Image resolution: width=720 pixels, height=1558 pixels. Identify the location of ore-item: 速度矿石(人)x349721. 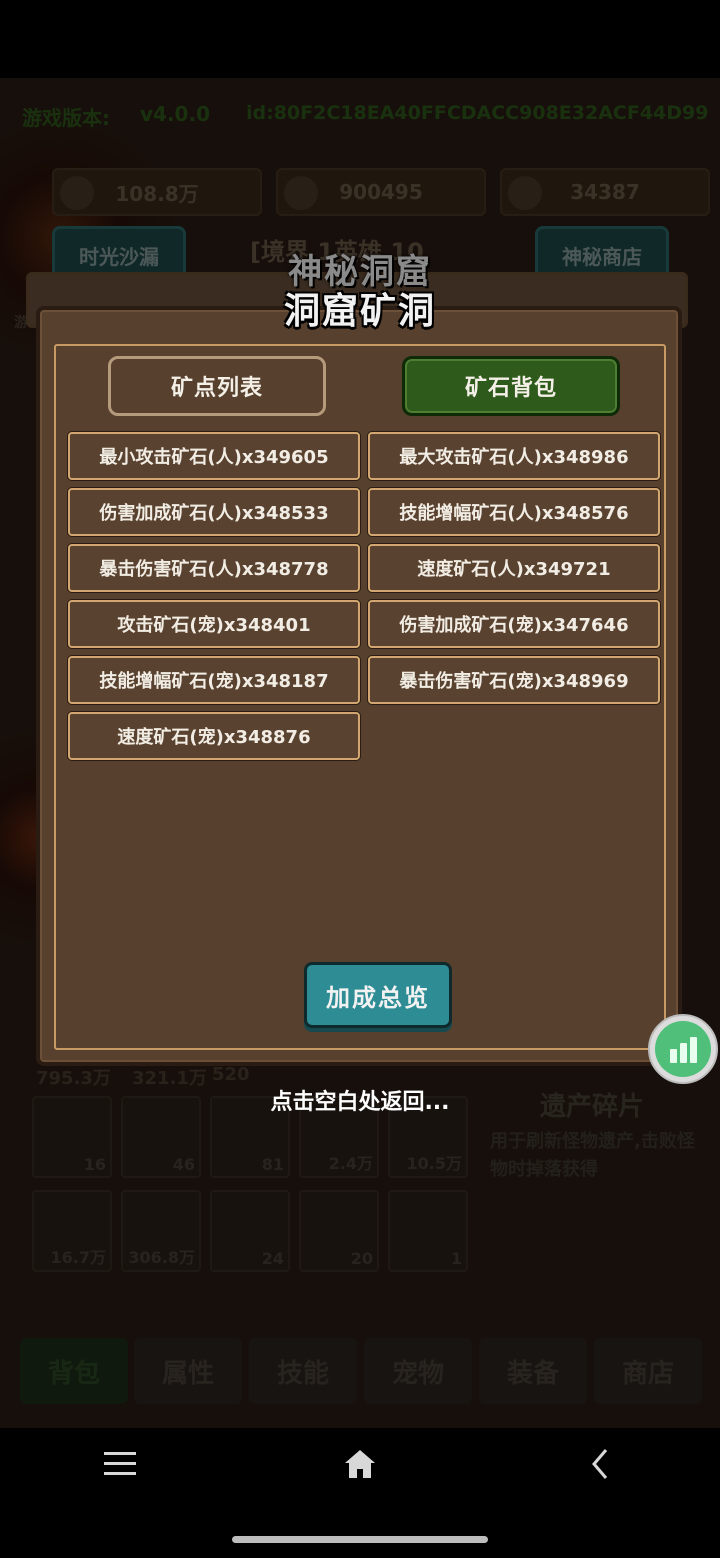
(514, 568).